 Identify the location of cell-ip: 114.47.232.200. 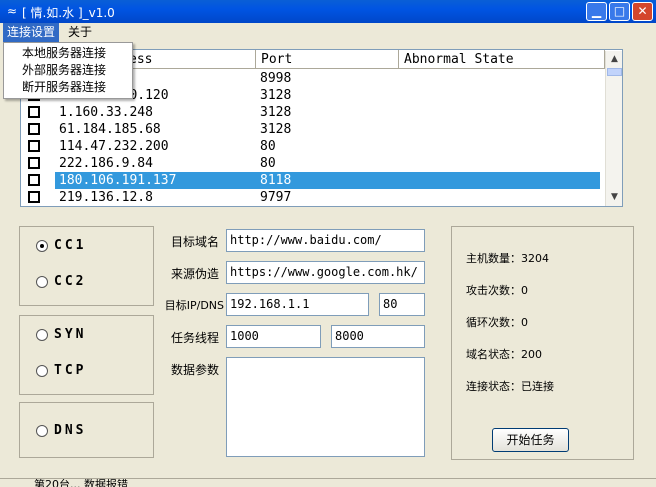
(114, 146).